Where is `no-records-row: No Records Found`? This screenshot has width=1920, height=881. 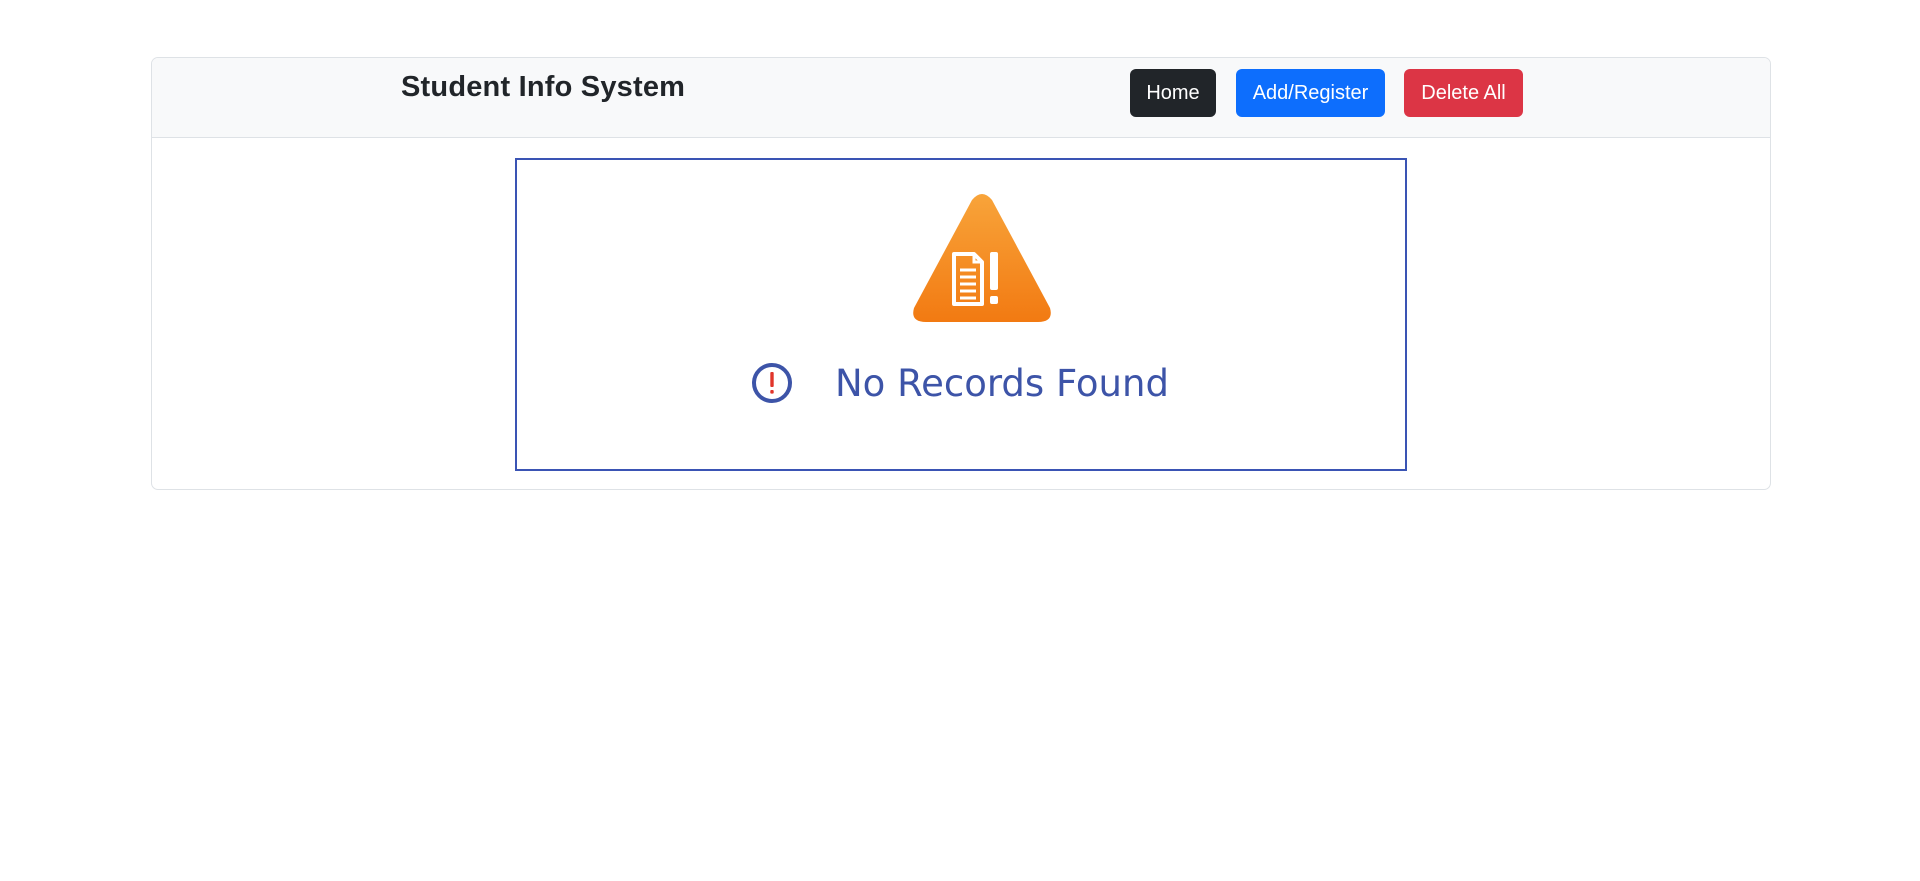 no-records-row: No Records Found is located at coordinates (960, 383).